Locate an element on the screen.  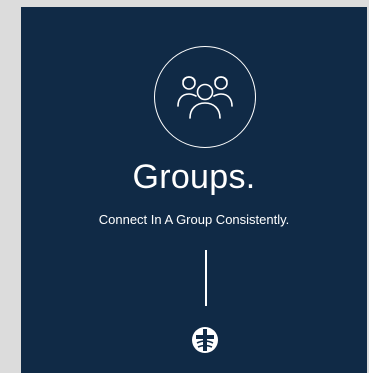
people-group-icon is located at coordinates (205, 97).